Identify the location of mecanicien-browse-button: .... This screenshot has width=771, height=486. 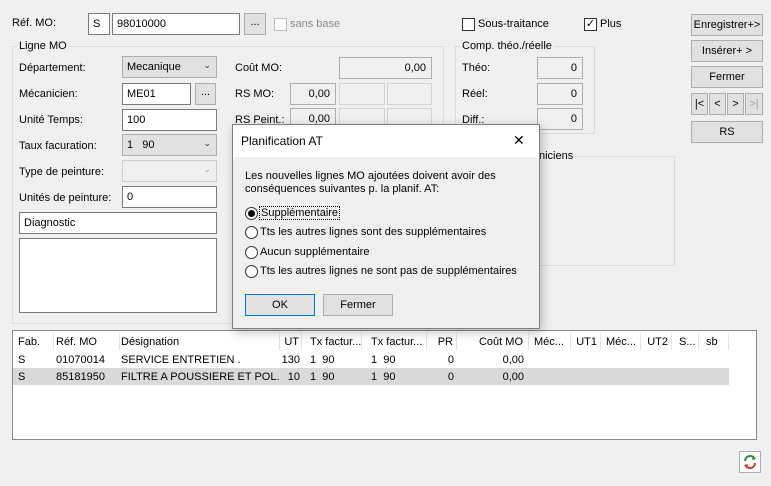
(205, 94).